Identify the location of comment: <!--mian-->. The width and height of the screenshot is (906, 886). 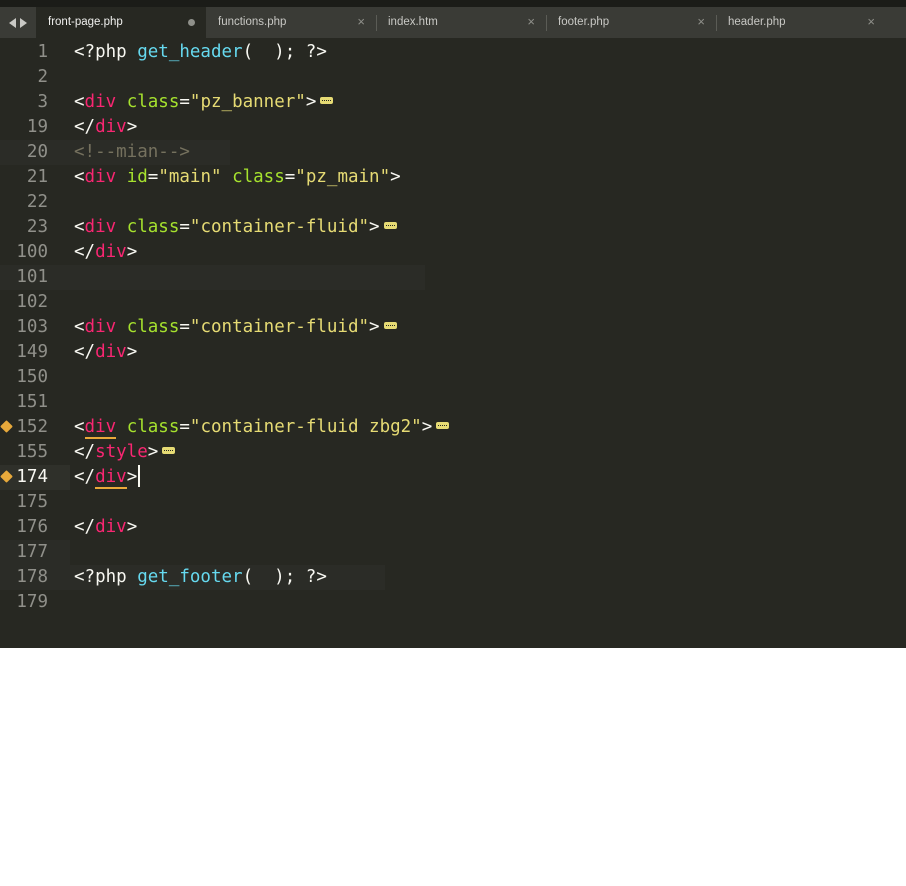
(132, 152).